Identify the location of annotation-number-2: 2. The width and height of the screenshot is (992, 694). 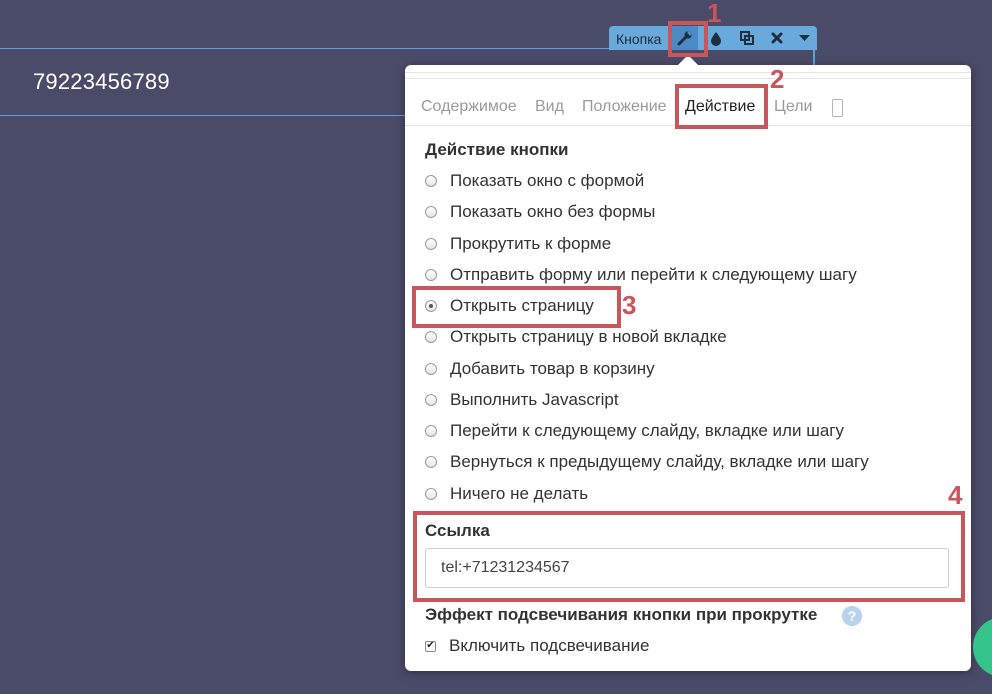
(777, 79).